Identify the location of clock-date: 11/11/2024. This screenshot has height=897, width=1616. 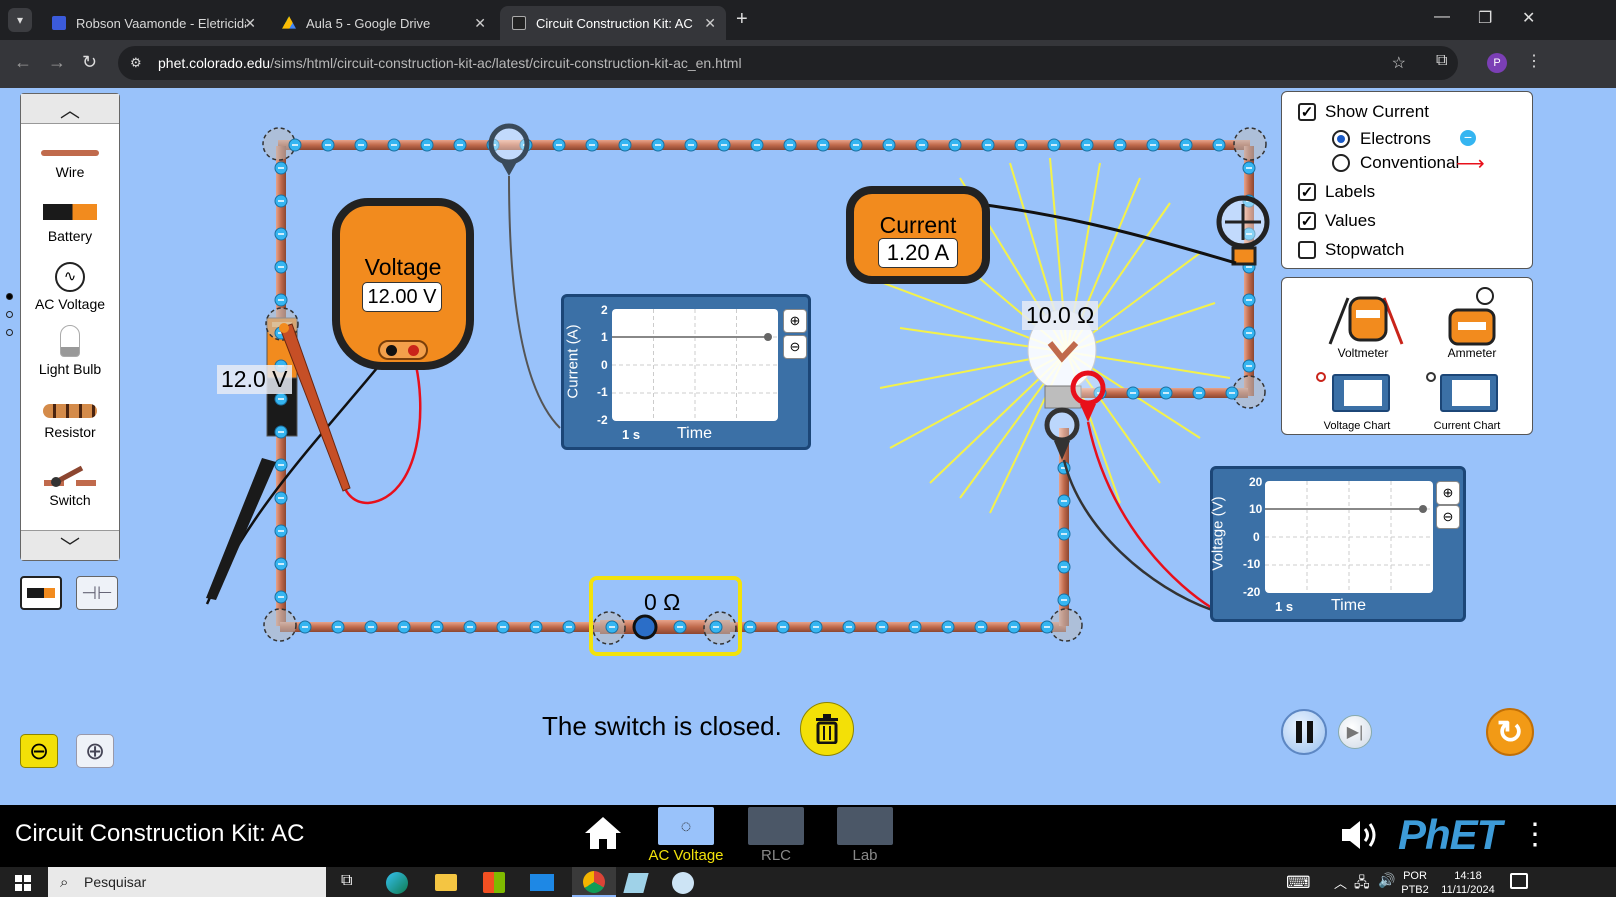
(1468, 890).